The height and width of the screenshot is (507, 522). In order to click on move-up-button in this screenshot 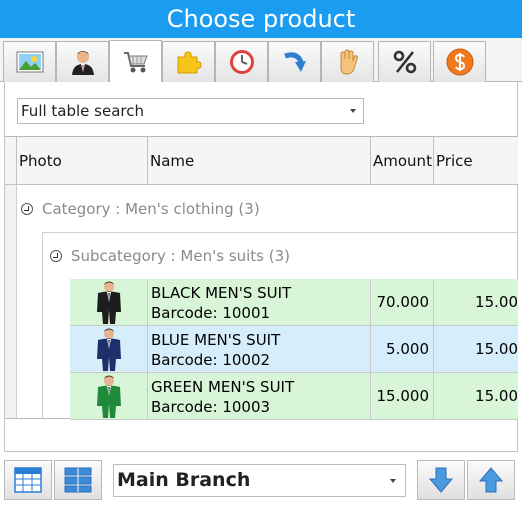, I will do `click(491, 480)`.